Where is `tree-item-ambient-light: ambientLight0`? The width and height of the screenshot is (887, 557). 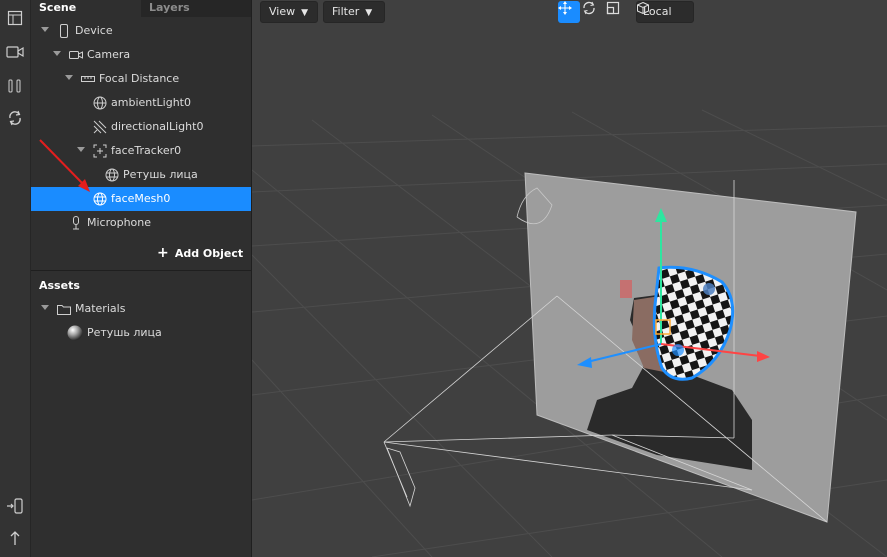
tree-item-ambient-light: ambientLight0 is located at coordinates (141, 103).